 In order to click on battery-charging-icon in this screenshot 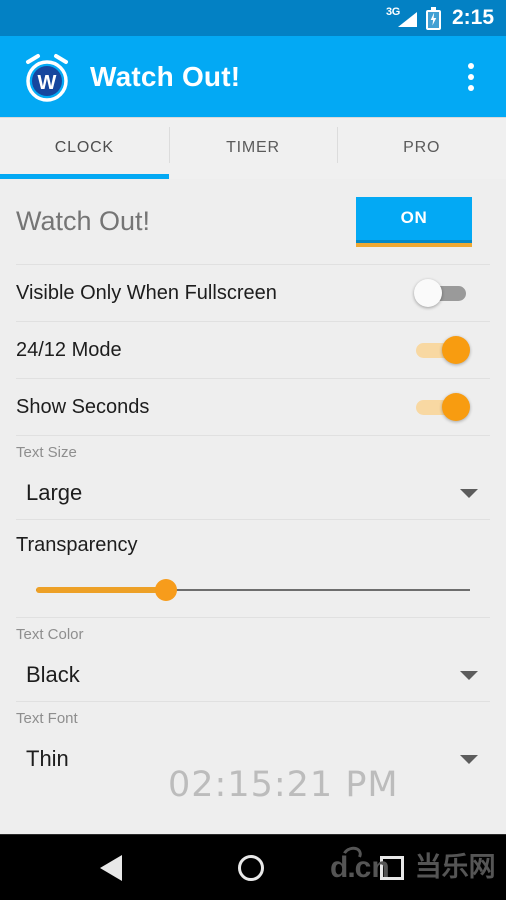, I will do `click(433, 18)`.